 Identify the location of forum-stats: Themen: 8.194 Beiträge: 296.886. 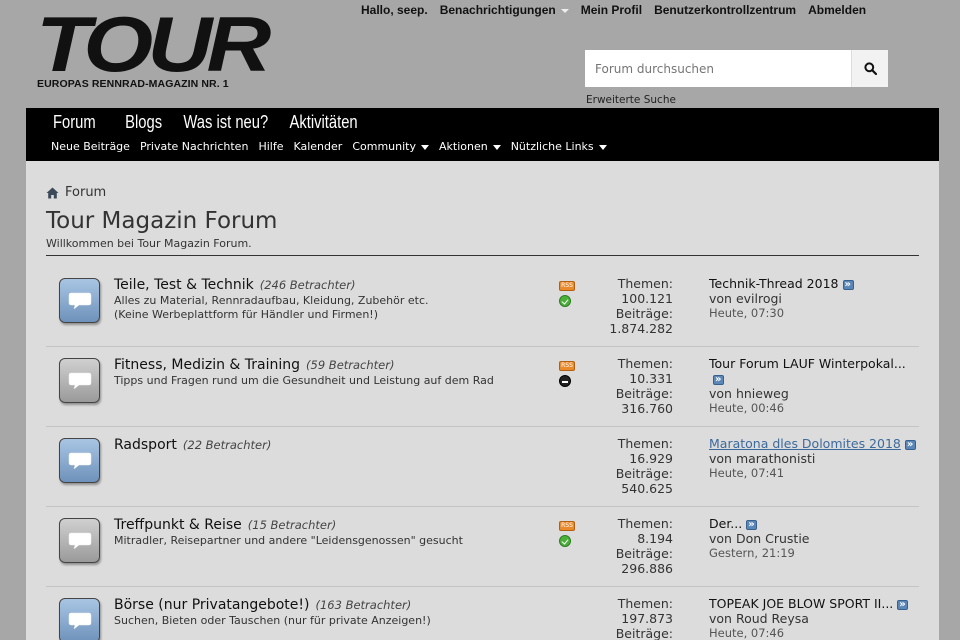
(632, 546).